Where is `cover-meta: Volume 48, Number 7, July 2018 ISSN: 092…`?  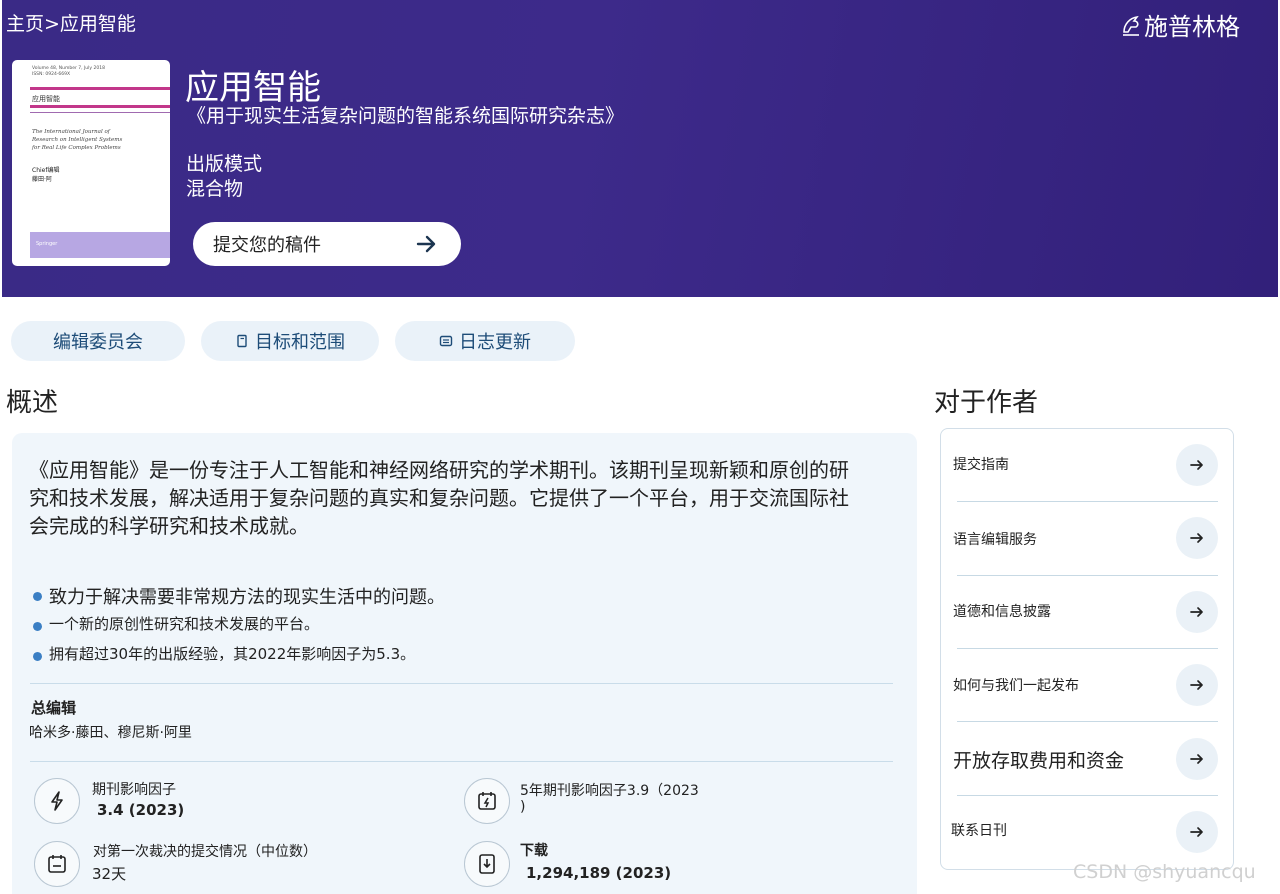 cover-meta: Volume 48, Number 7, July 2018 ISSN: 092… is located at coordinates (68, 71).